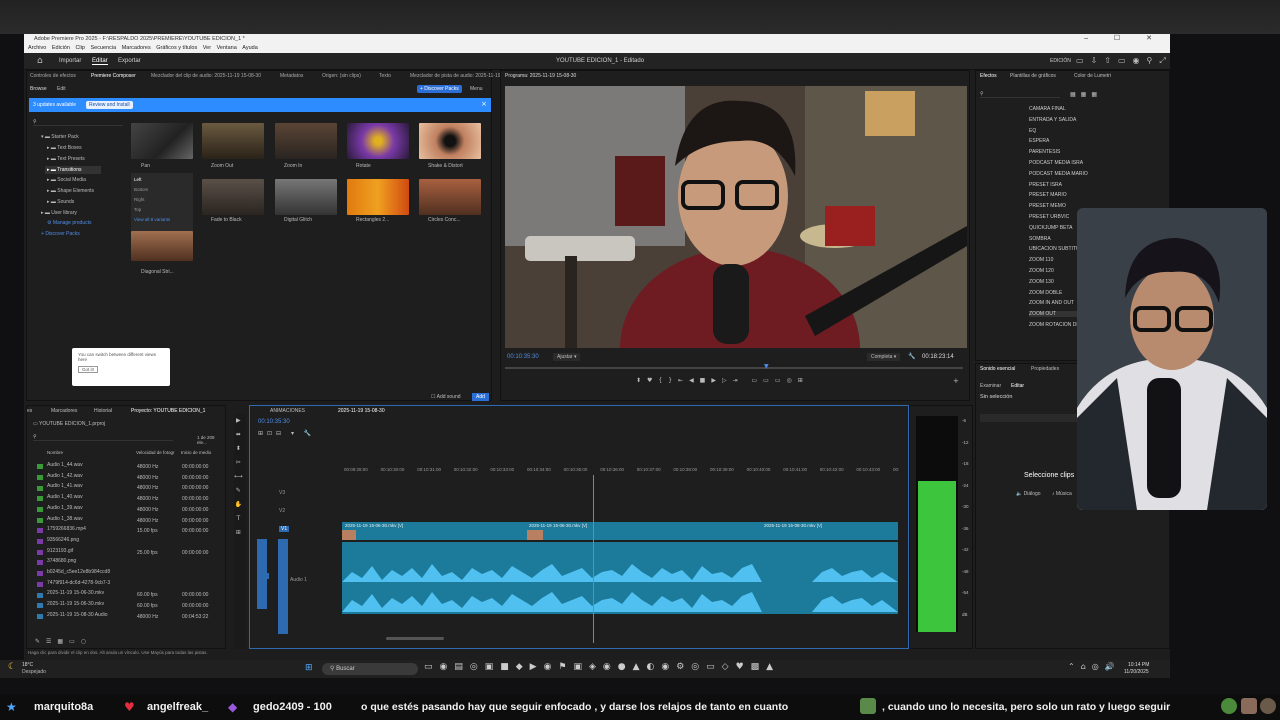 The height and width of the screenshot is (720, 1280). What do you see at coordinates (122, 552) in the screenshot?
I see `project-row: 9123193.gif 25.00 fps 00:00:00:00` at bounding box center [122, 552].